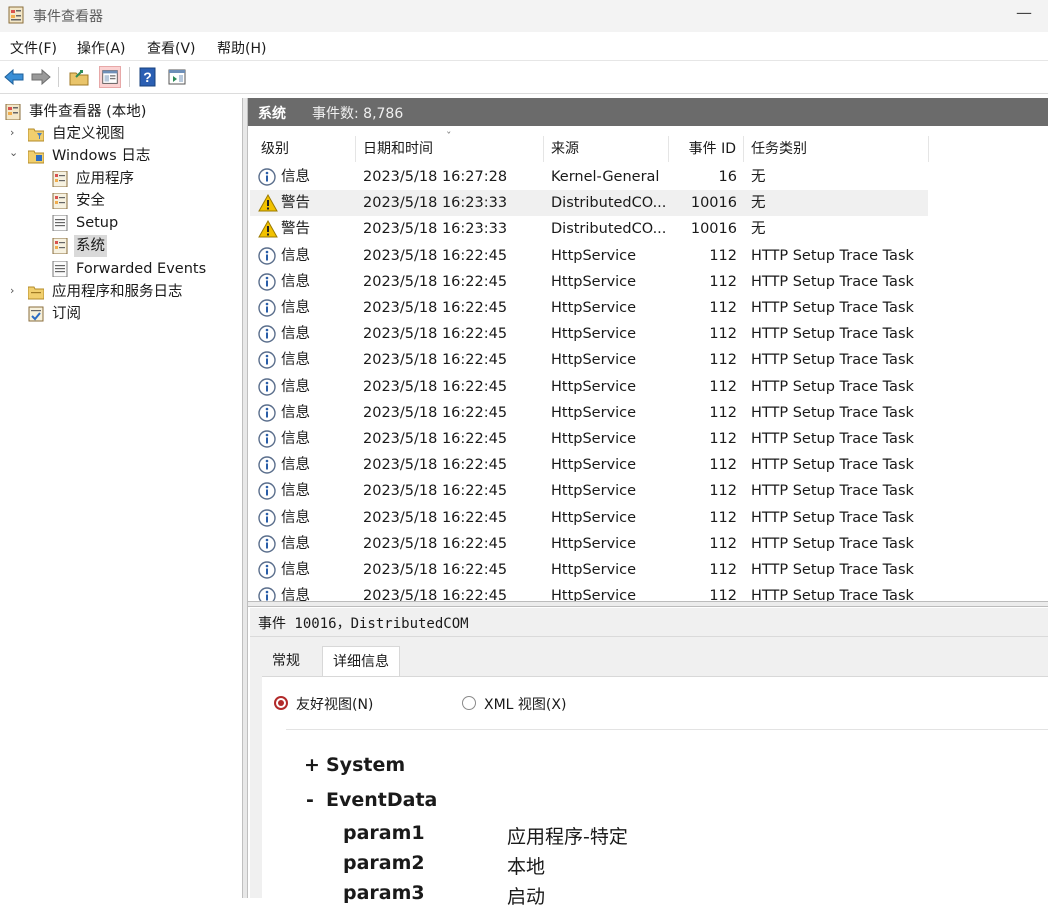 This screenshot has height=909, width=1048. I want to click on radio-unselected-icon, so click(469, 703).